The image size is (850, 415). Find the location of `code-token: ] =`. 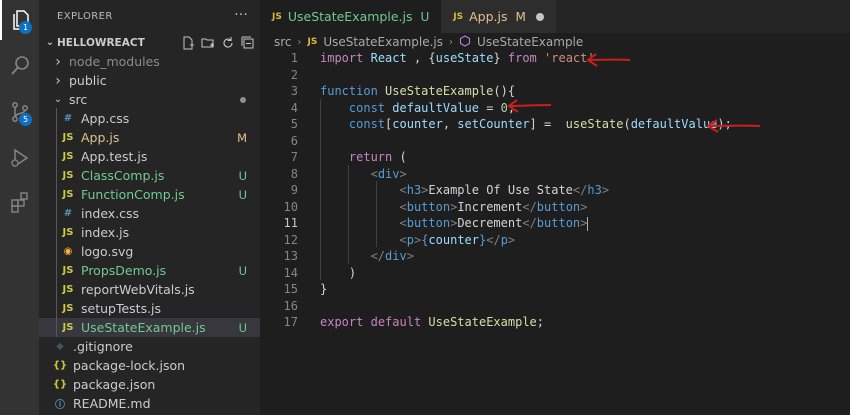

code-token: ] = is located at coordinates (547, 124).